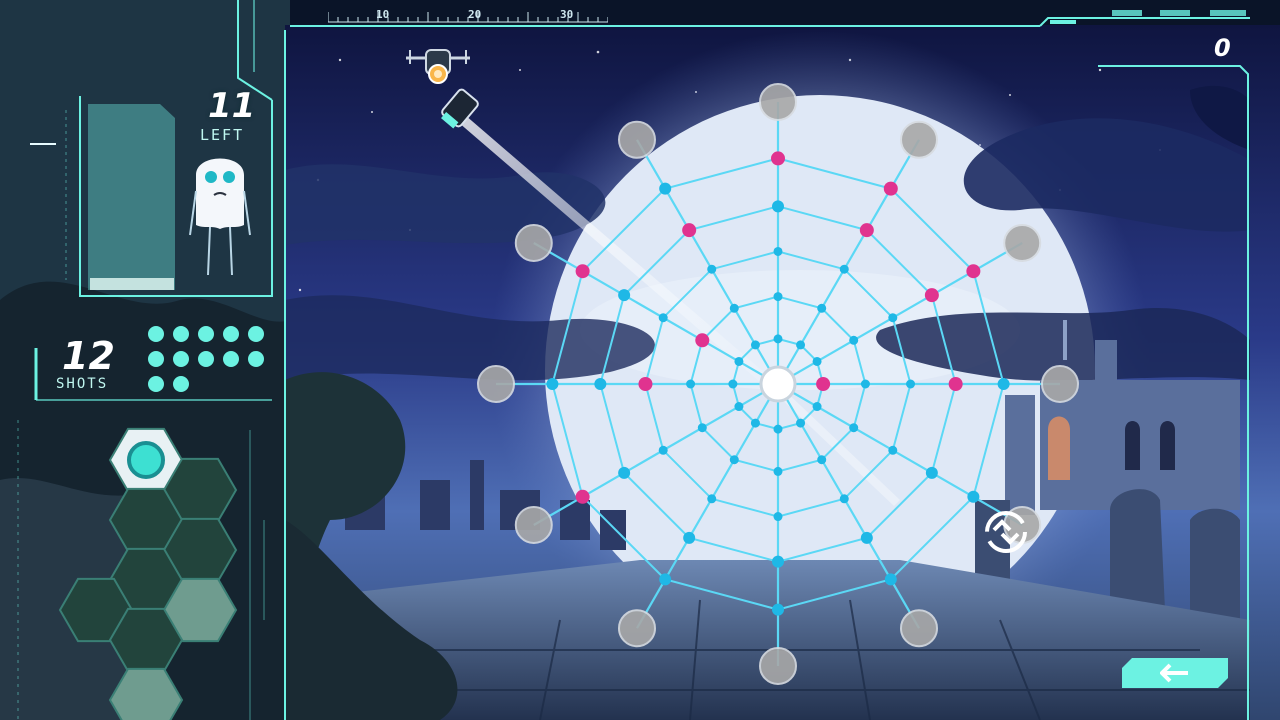 The height and width of the screenshot is (720, 1280). I want to click on targets-left-count: 11, so click(232, 106).